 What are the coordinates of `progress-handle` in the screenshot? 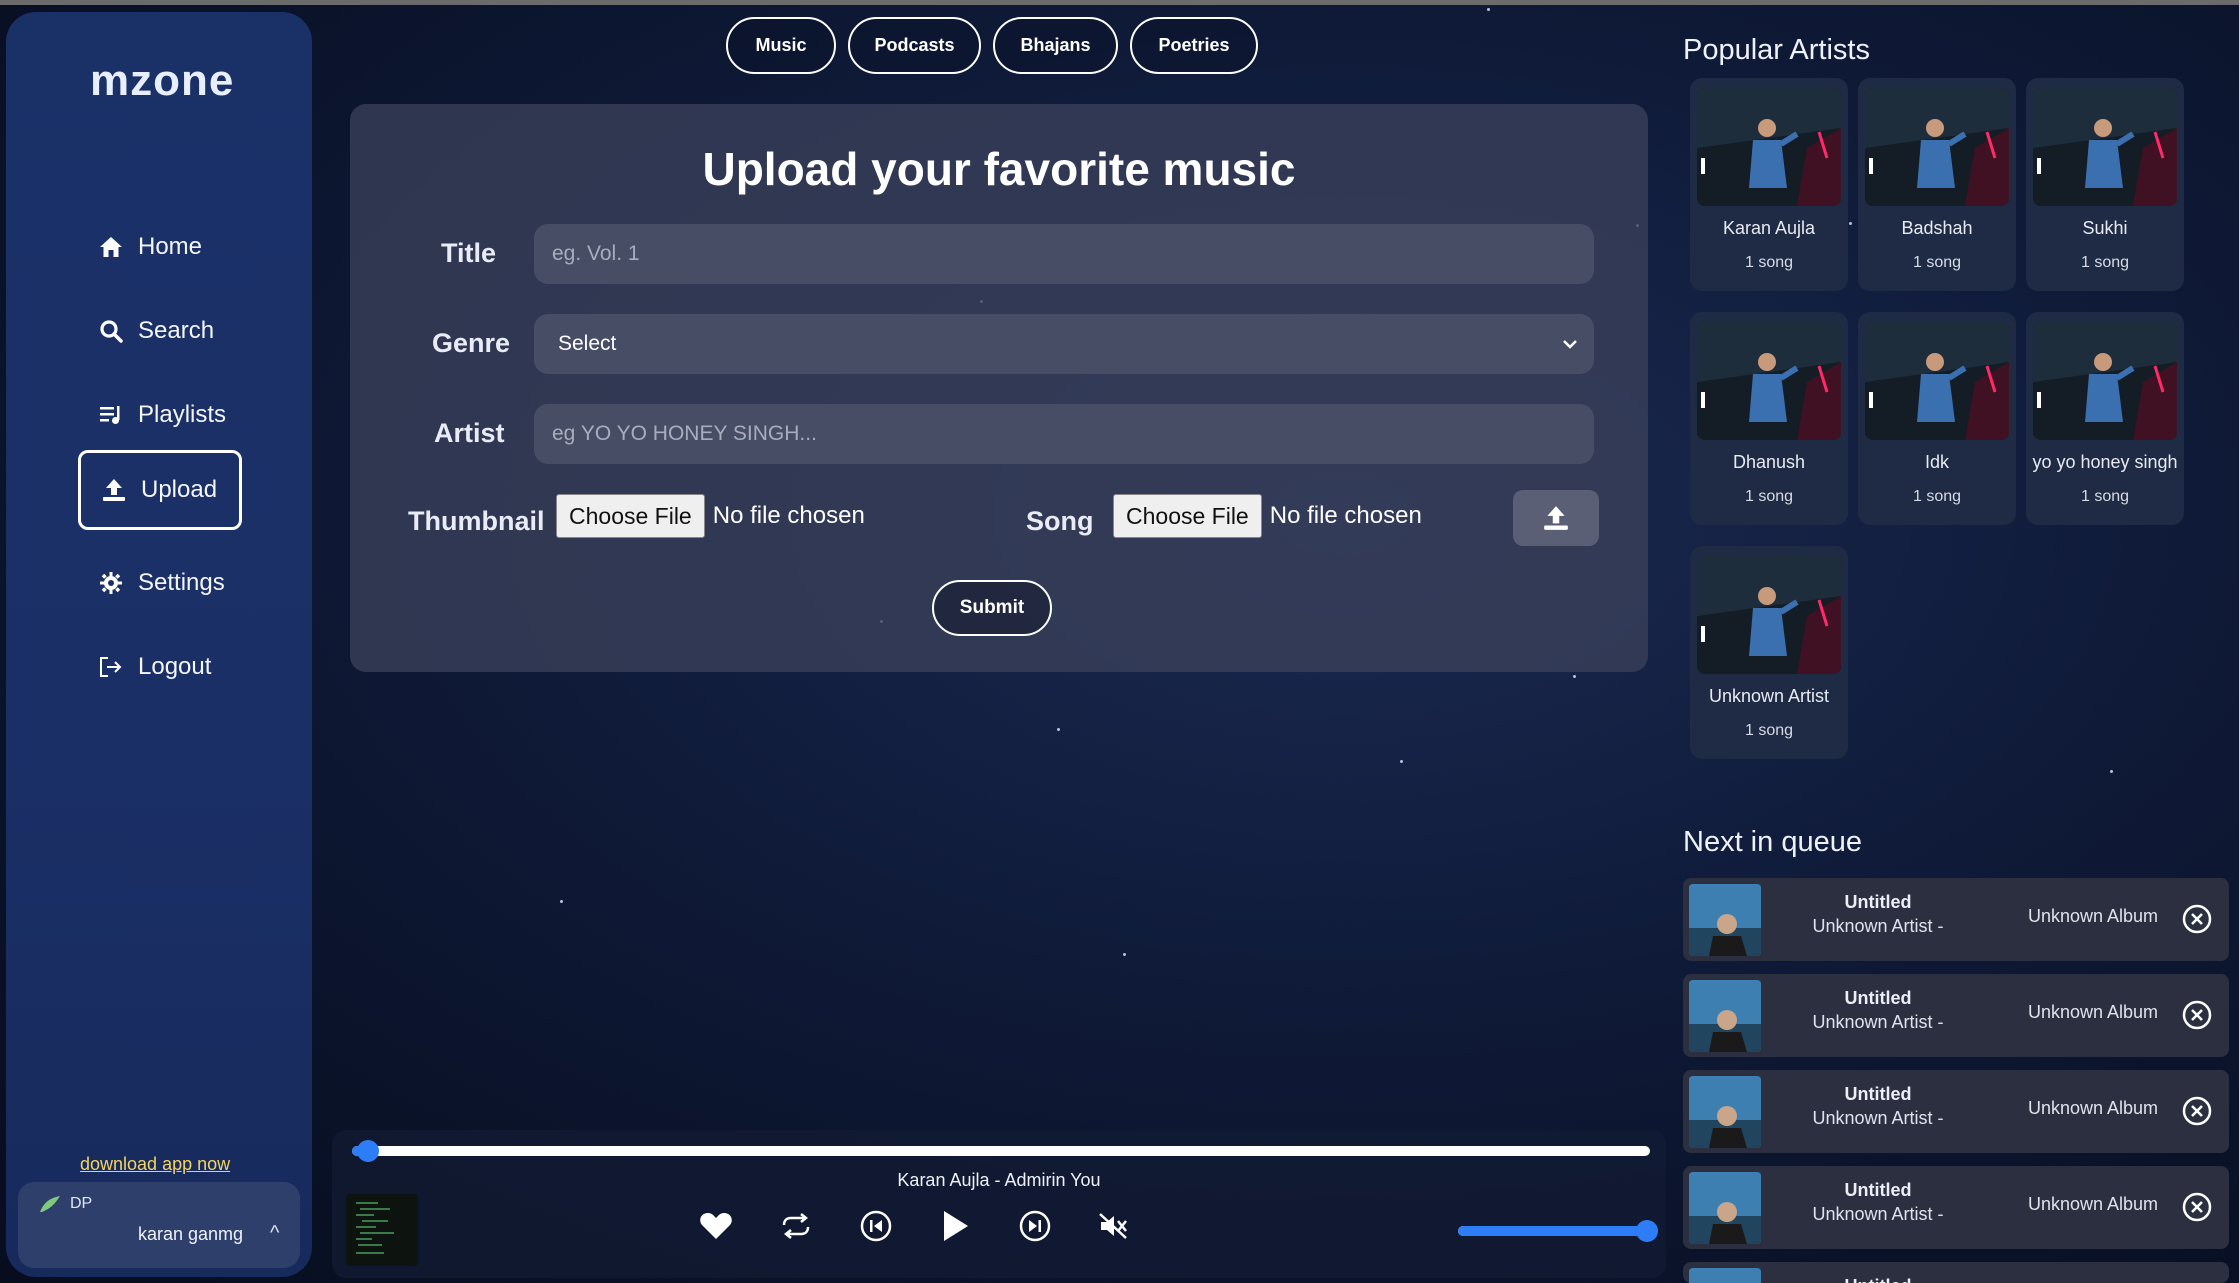 It's located at (367, 1151).